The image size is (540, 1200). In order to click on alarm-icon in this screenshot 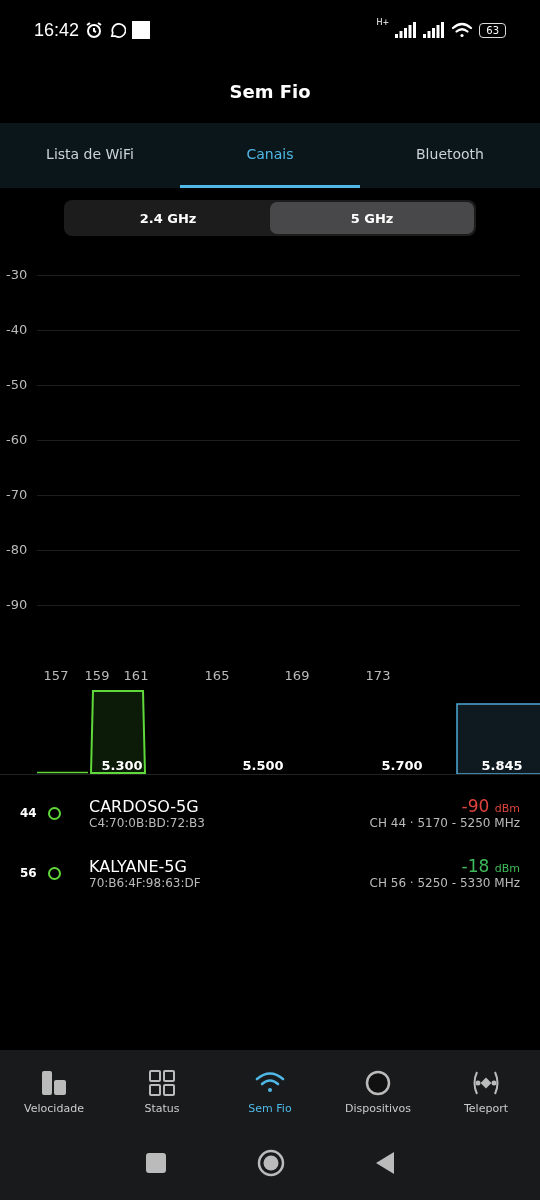, I will do `click(94, 30)`.